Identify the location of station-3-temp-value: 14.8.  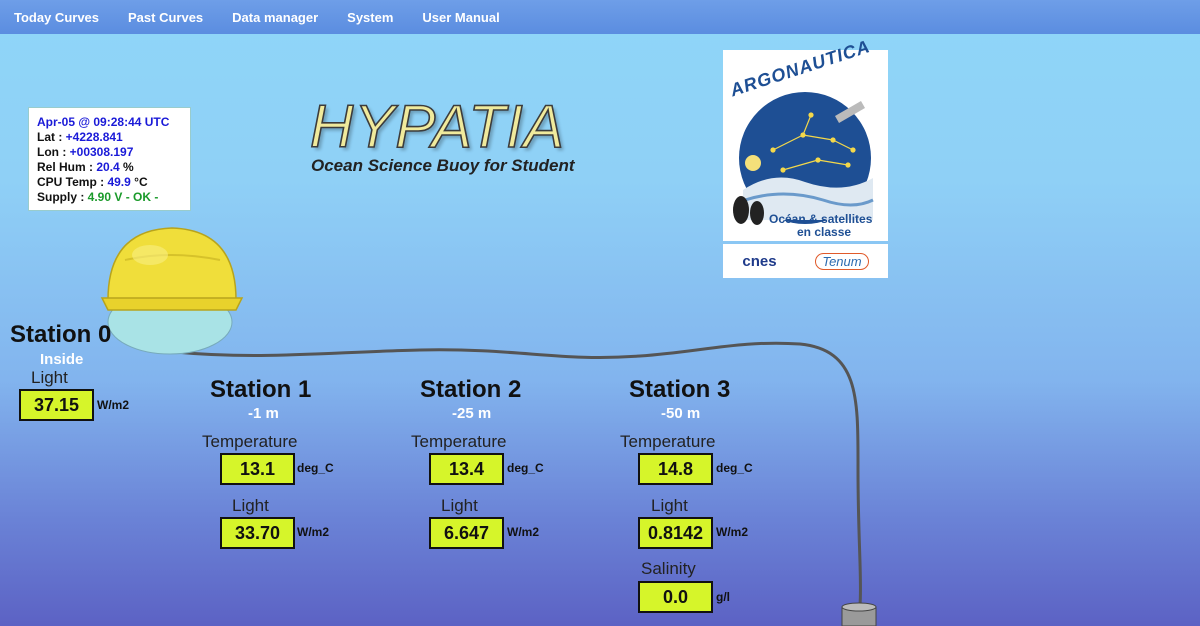
(675, 469).